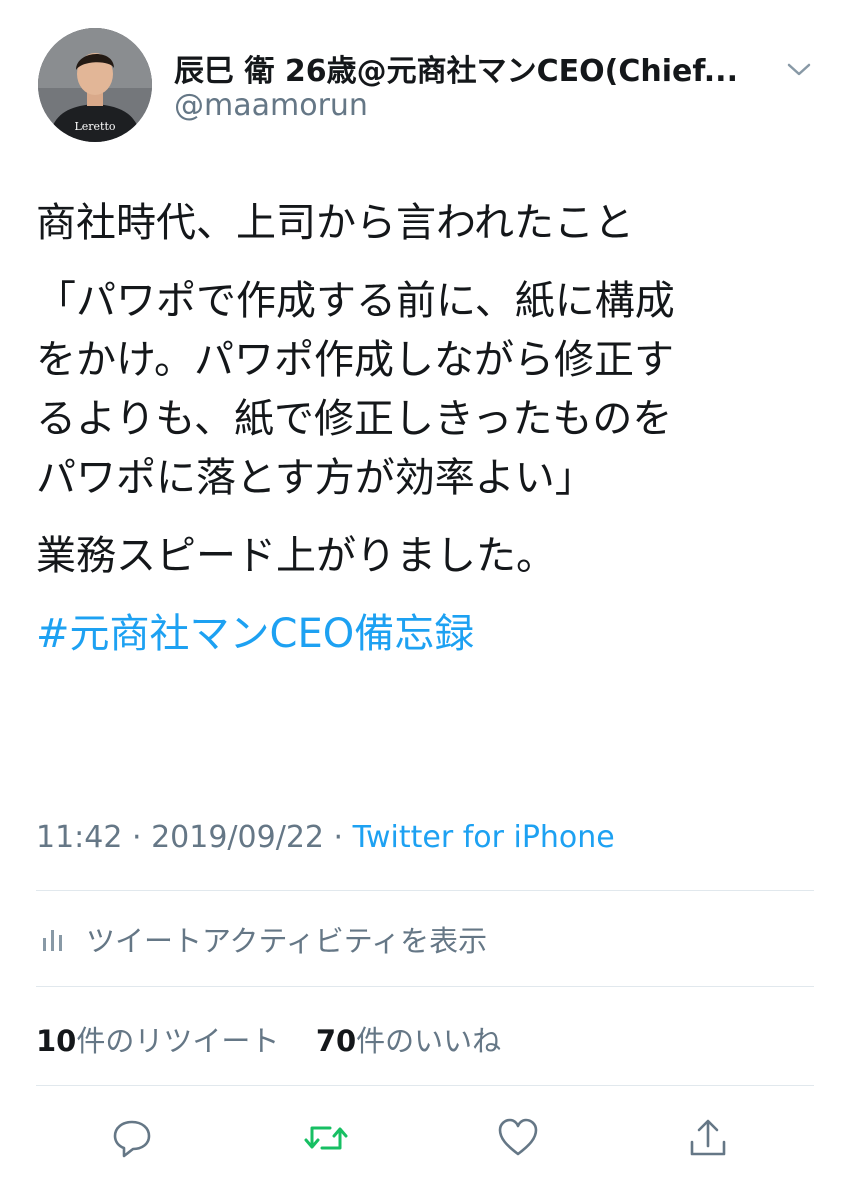 Image resolution: width=844 pixels, height=1200 pixels. What do you see at coordinates (708, 1138) in the screenshot?
I see `share-icon` at bounding box center [708, 1138].